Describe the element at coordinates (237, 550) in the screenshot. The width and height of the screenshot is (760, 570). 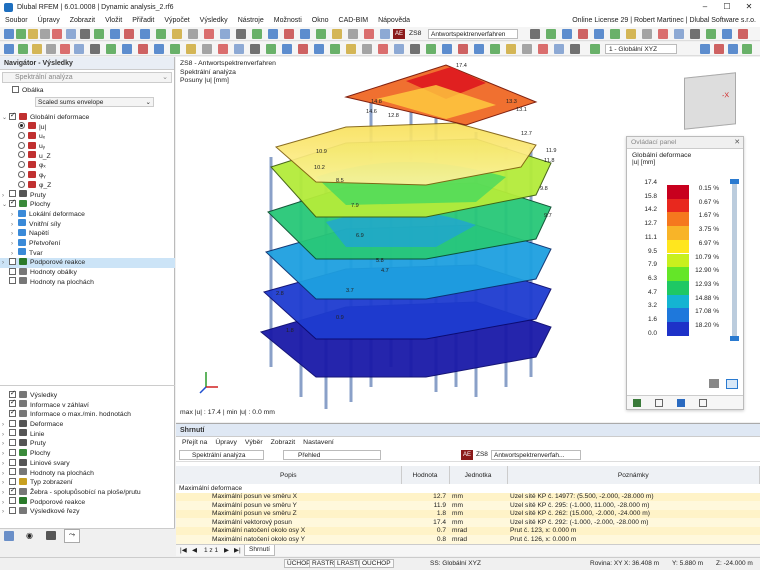
I see `last-page-icon: ▶|` at that location.